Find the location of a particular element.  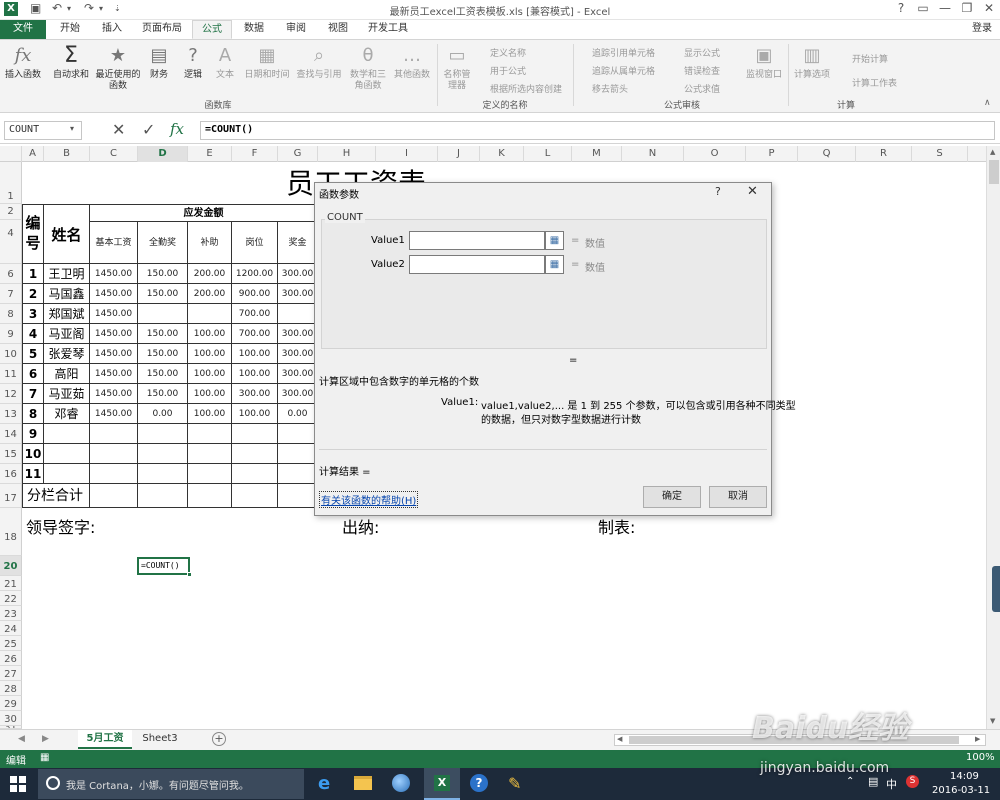

row-header: 4 is located at coordinates (11, 242).